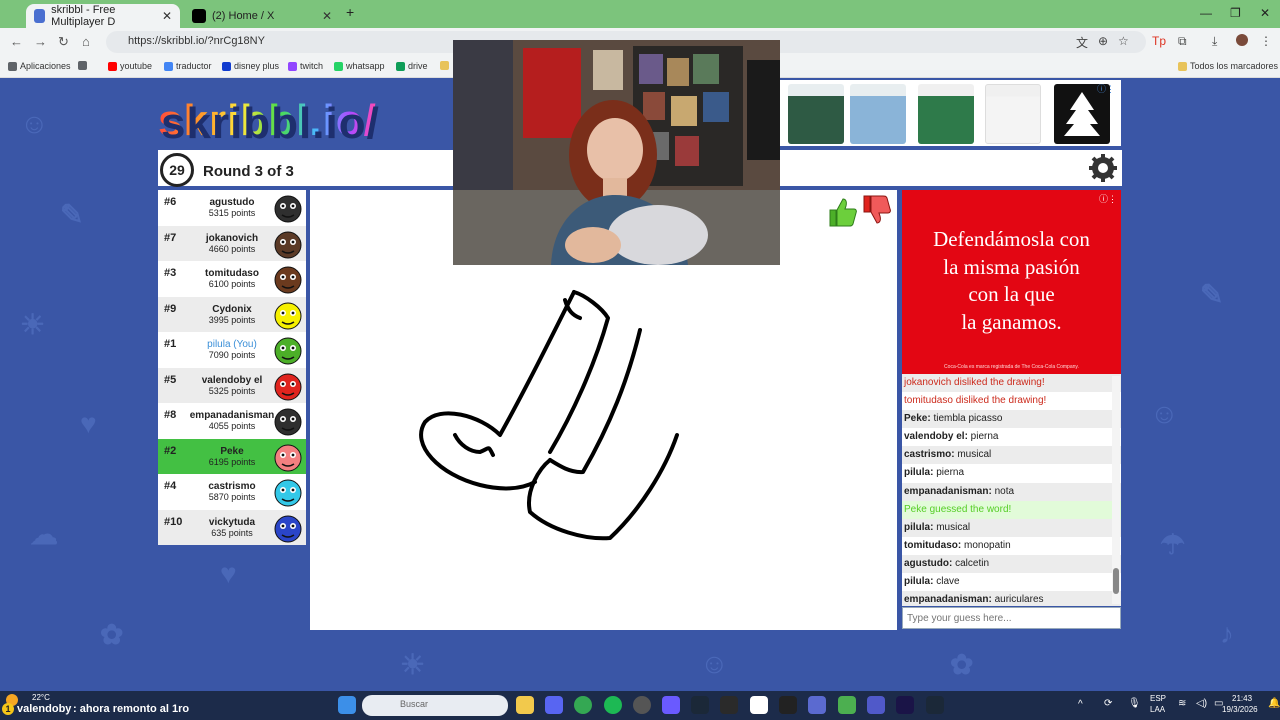 The height and width of the screenshot is (720, 1280). Describe the element at coordinates (1080, 704) in the screenshot. I see `tray-chevron-icon: ^` at that location.